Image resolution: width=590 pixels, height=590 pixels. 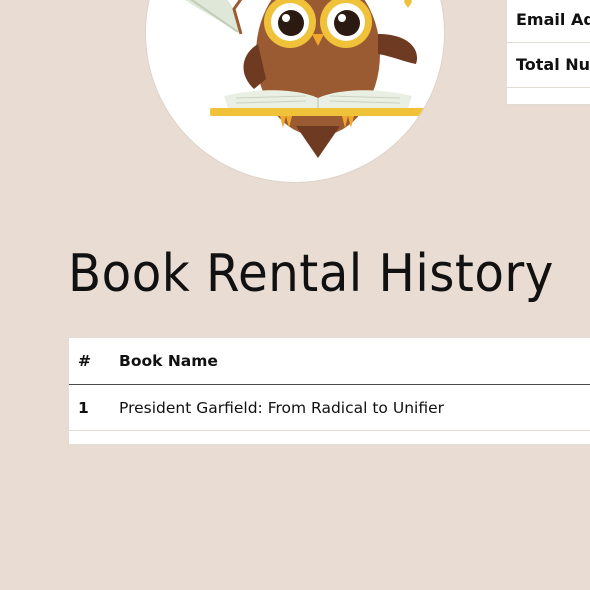 I want to click on owl-tail, so click(x=318, y=142).